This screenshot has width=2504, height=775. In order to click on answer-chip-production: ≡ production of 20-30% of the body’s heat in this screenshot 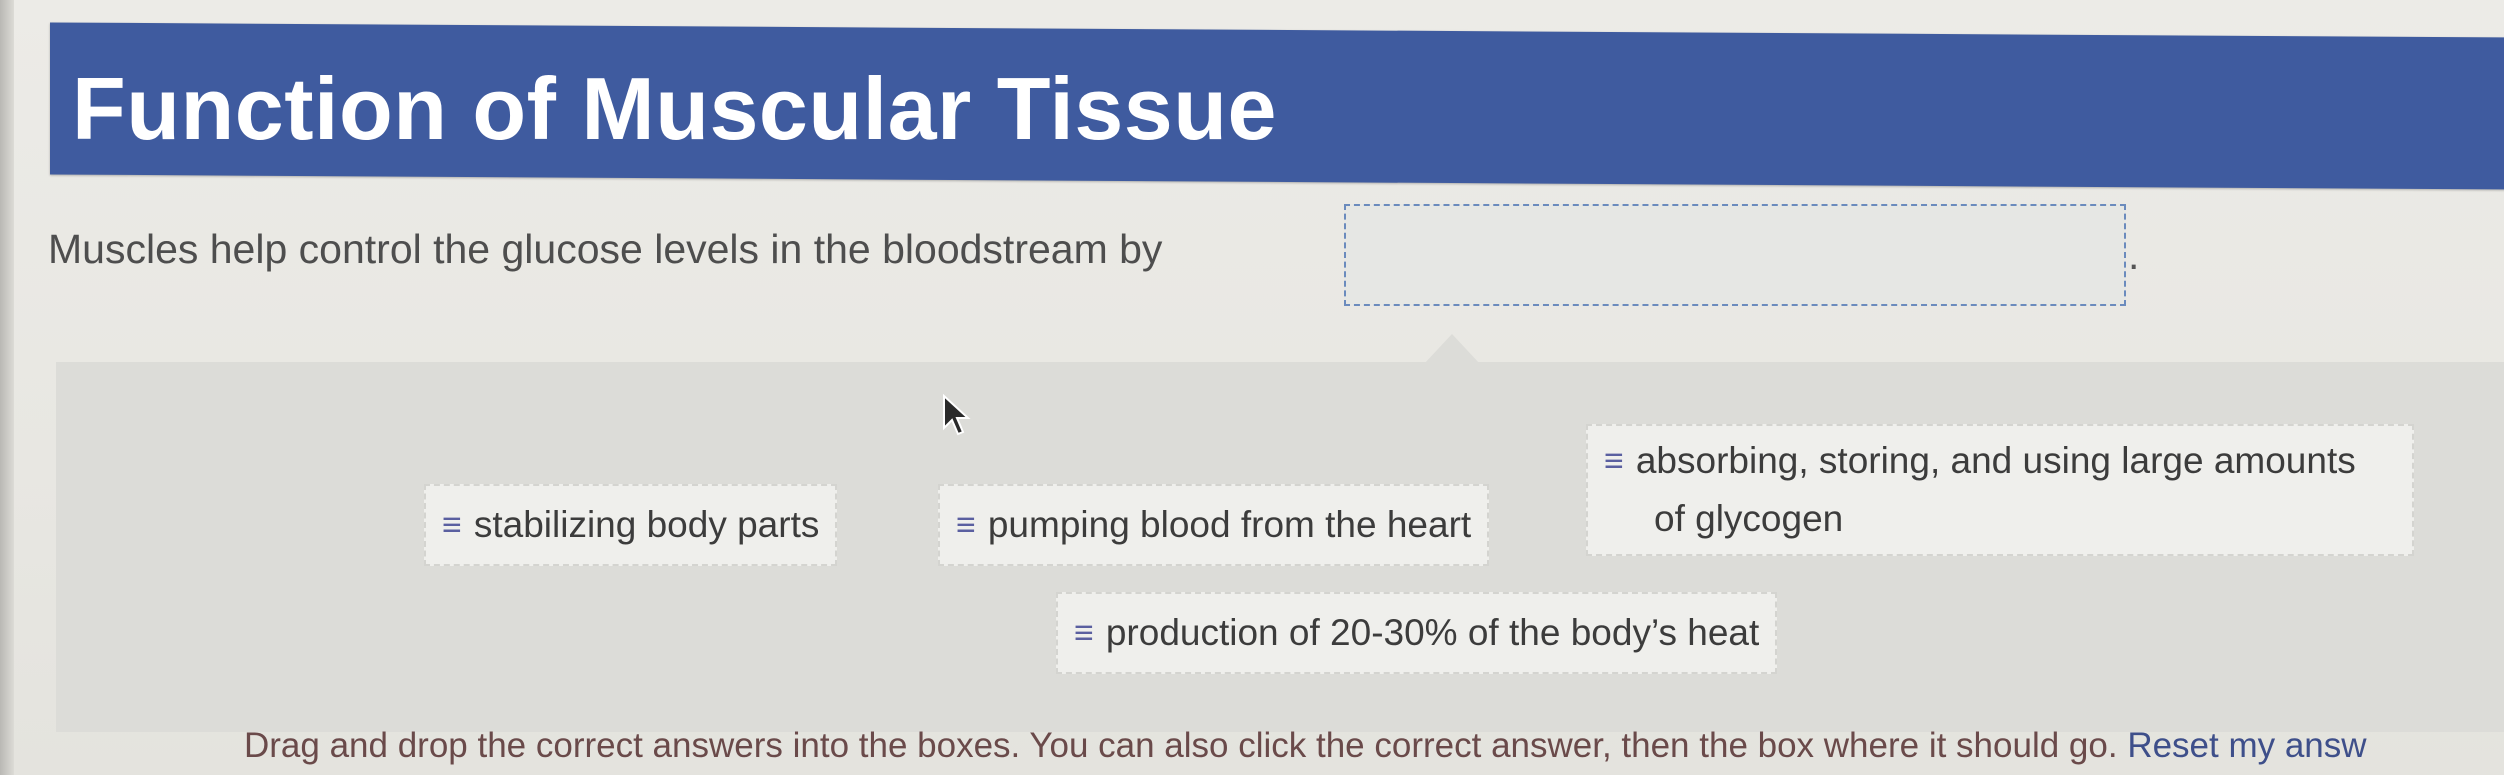, I will do `click(1417, 633)`.